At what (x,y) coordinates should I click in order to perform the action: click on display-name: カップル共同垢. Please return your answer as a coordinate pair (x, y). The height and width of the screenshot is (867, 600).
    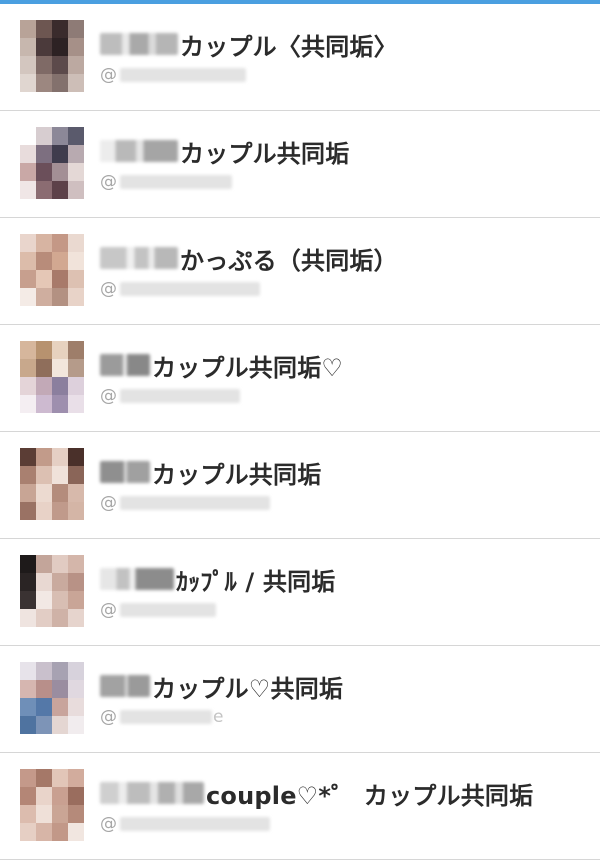
    Looking at the image, I should click on (225, 151).